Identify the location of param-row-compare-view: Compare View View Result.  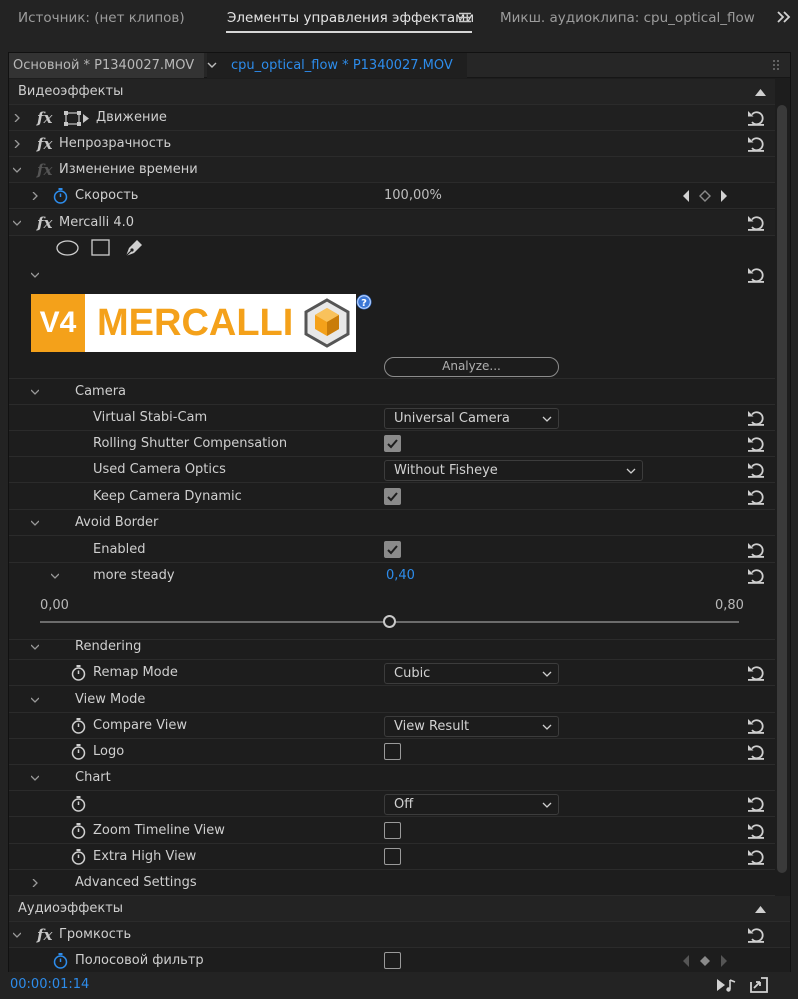
(392, 726).